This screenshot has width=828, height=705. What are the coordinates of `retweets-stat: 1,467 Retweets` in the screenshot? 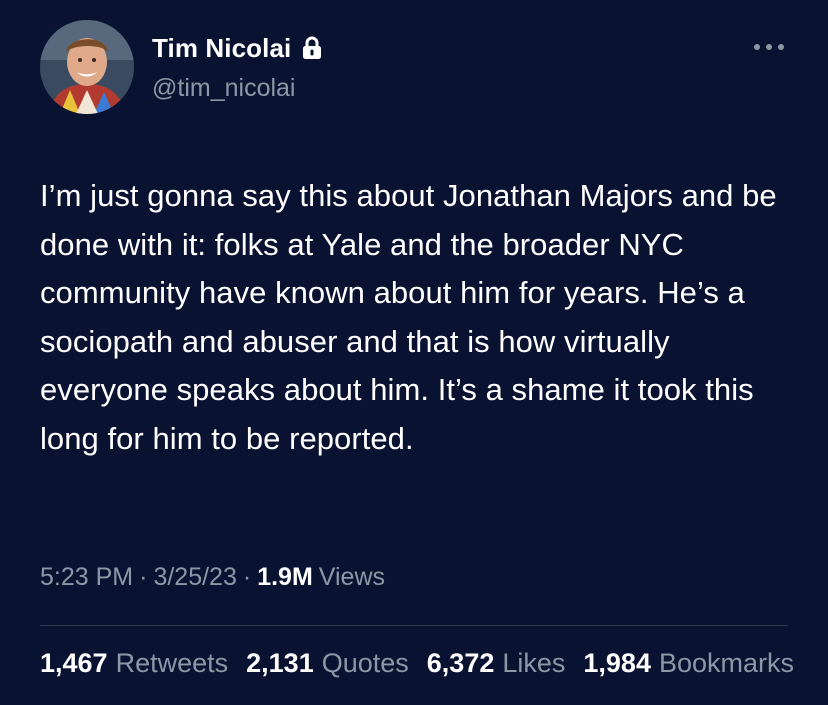 It's located at (134, 663).